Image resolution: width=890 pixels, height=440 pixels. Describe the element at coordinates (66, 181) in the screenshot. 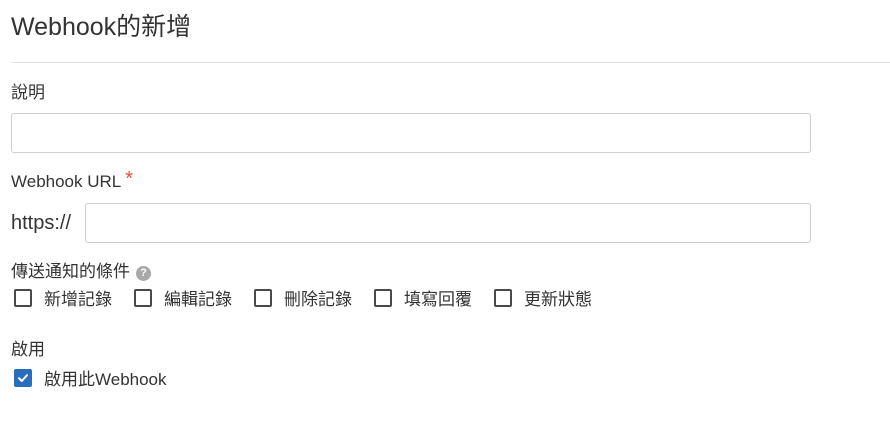

I see `url-label: Webhook URL` at that location.